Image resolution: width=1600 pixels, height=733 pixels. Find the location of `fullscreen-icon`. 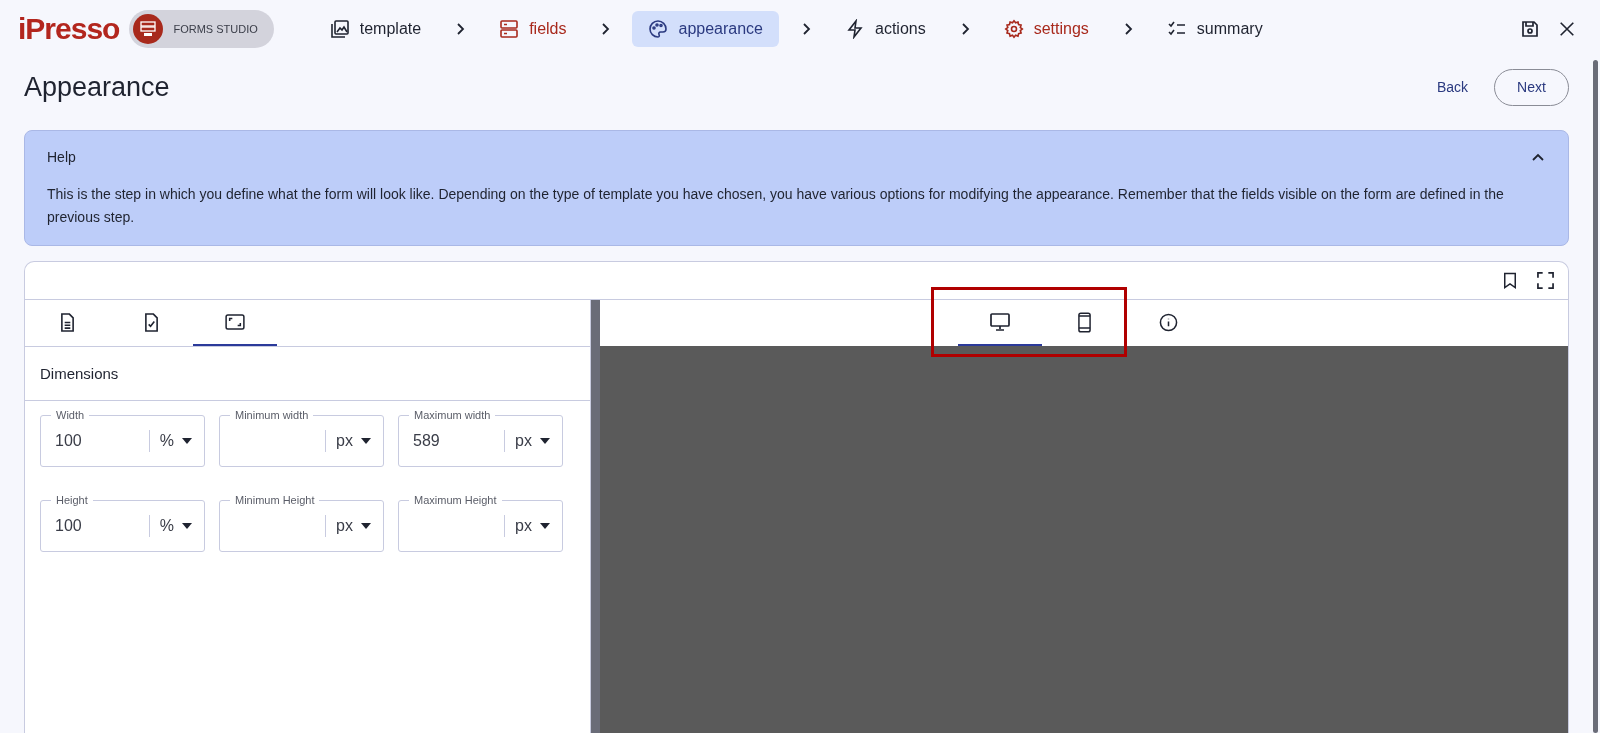

fullscreen-icon is located at coordinates (1545, 280).